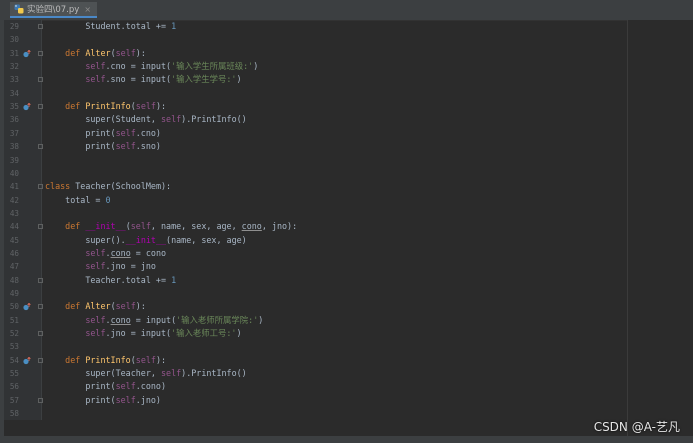  I want to click on code-token: Alter, so click(98, 52).